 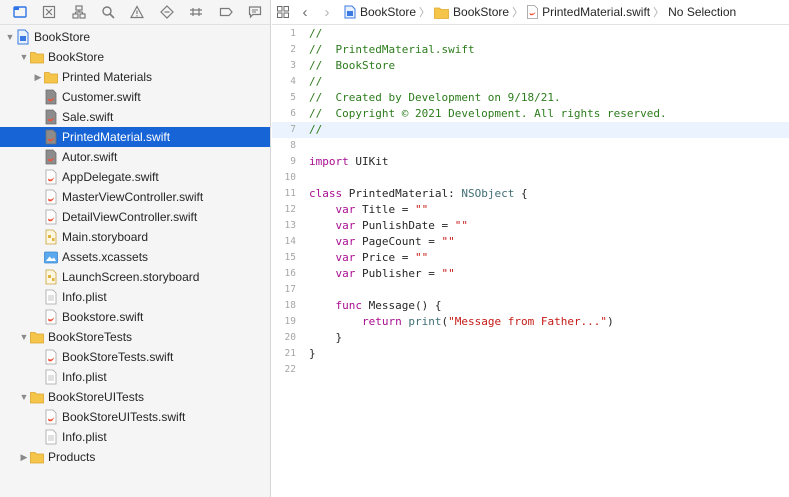 I want to click on navigator-row: Customer.swift, so click(x=135, y=97).